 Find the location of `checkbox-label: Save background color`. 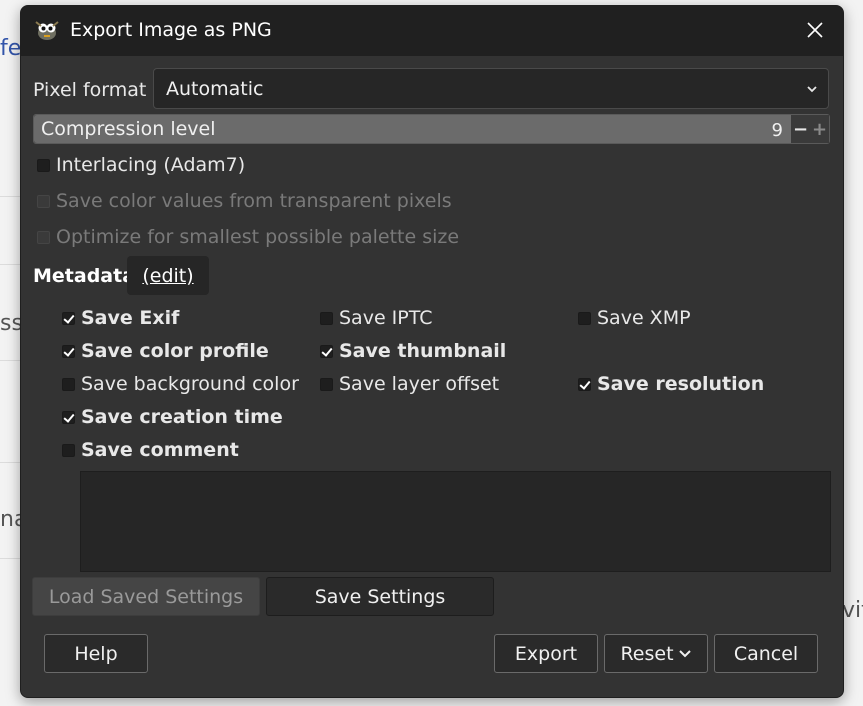

checkbox-label: Save background color is located at coordinates (190, 384).